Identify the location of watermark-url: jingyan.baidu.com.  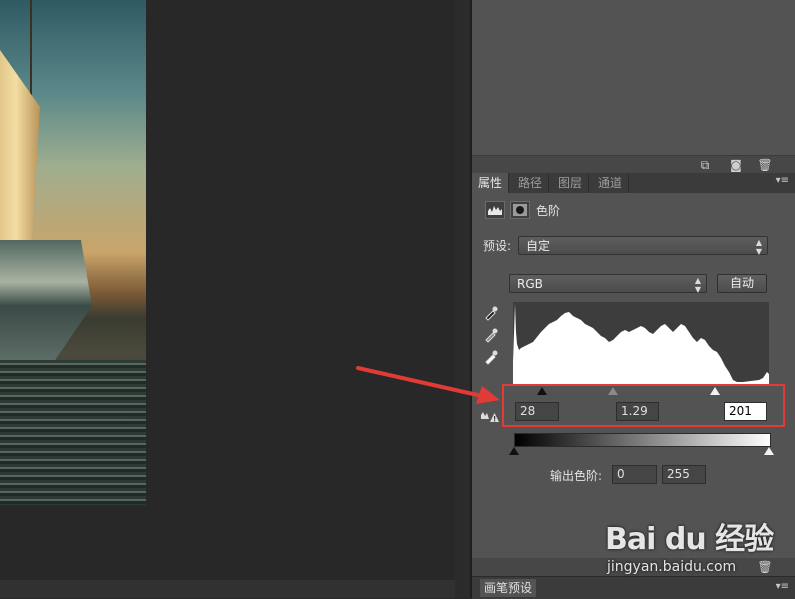
(672, 567).